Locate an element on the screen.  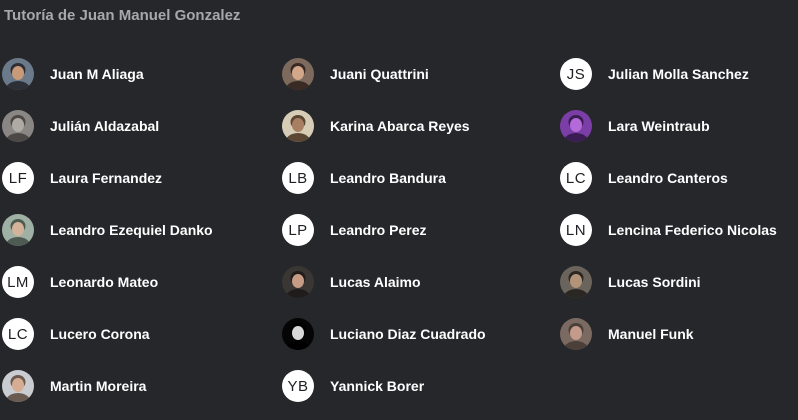
member-item: Leandro Ezequiel Danko is located at coordinates (140, 230).